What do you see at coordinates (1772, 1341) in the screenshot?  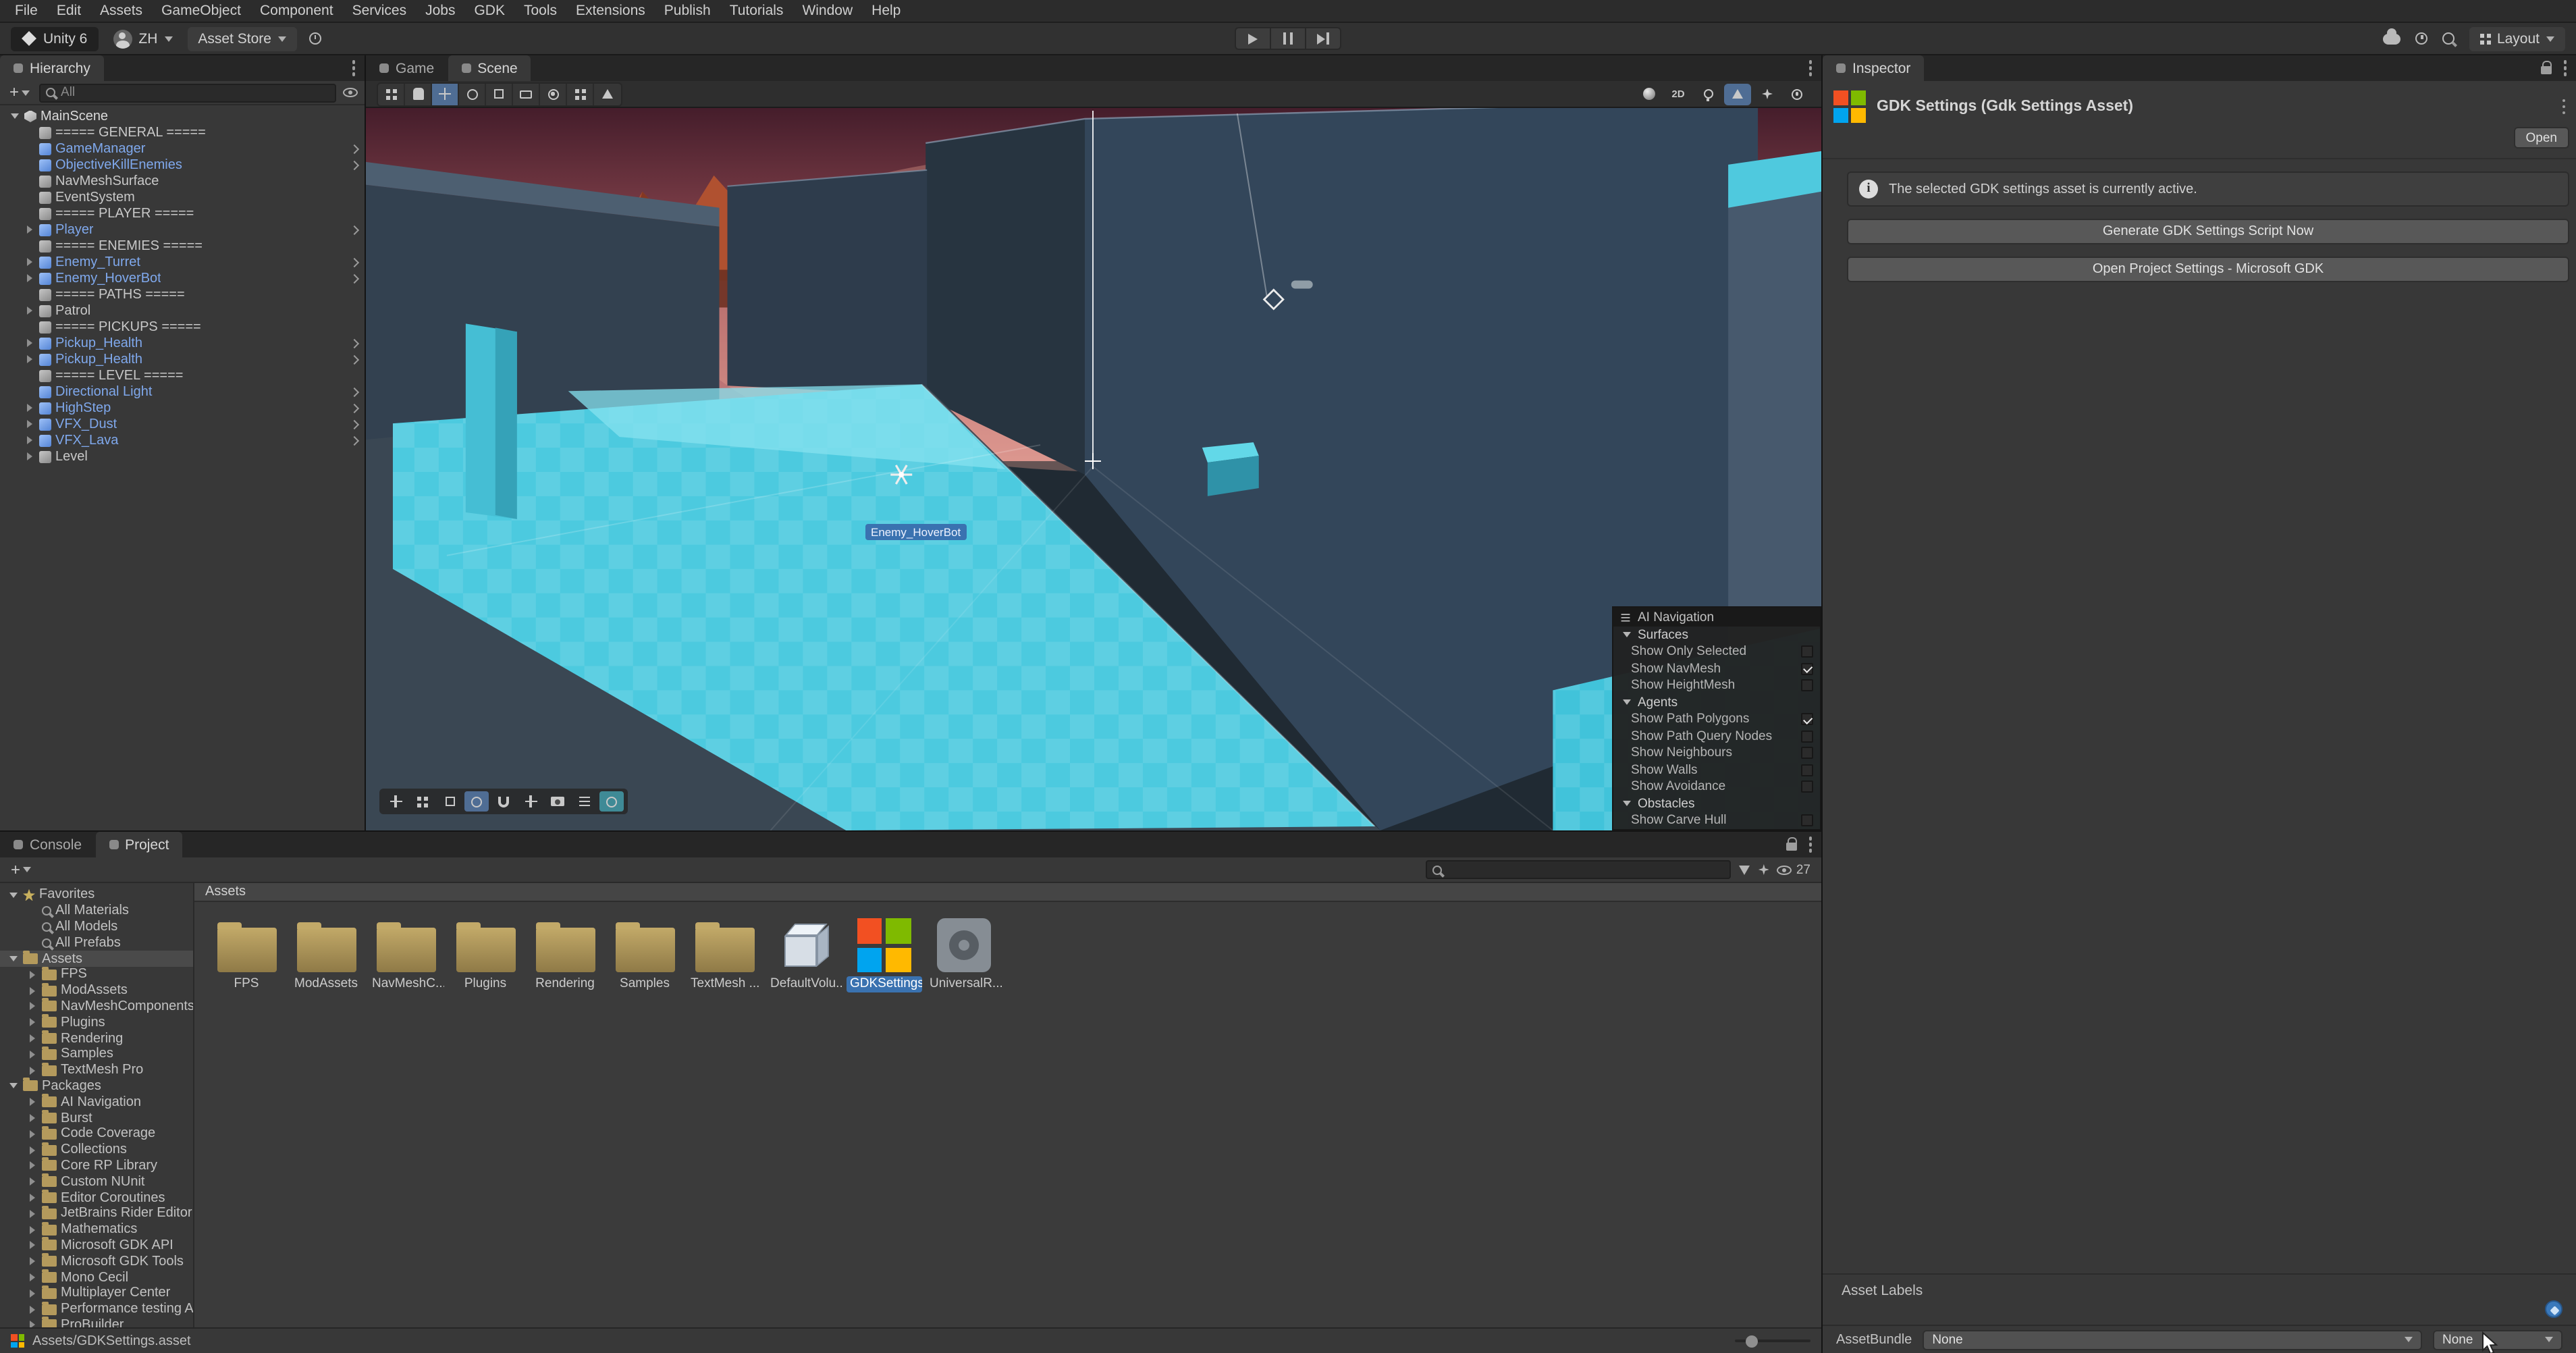 I see `icon-size-slider` at bounding box center [1772, 1341].